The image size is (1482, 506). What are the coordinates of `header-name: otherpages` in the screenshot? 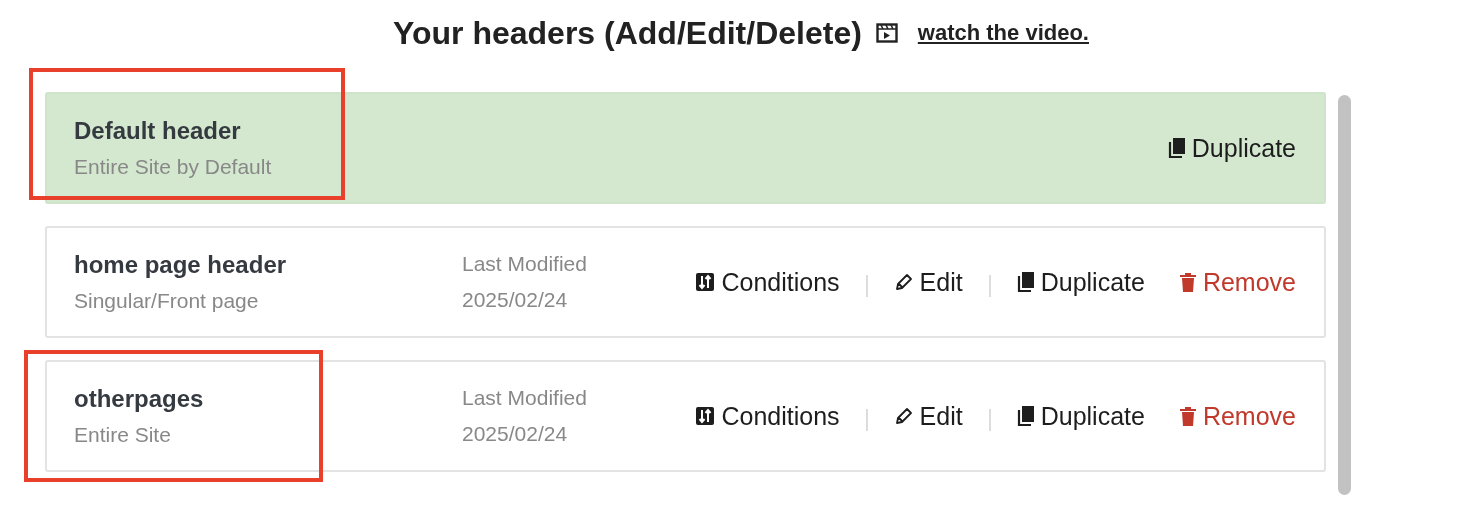 It's located at (139, 399).